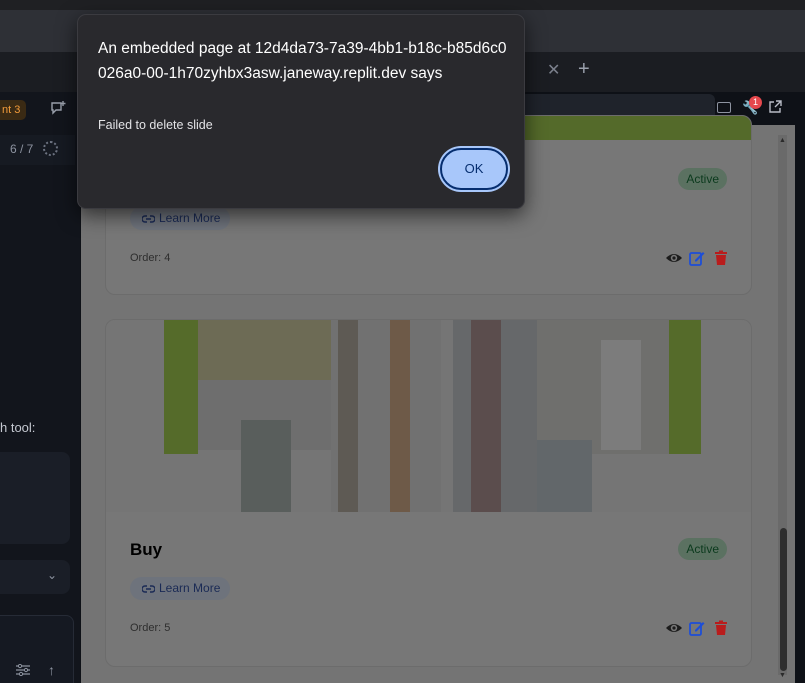 Image resolution: width=805 pixels, height=683 pixels. Describe the element at coordinates (23, 670) in the screenshot. I see `sliders-icon` at that location.